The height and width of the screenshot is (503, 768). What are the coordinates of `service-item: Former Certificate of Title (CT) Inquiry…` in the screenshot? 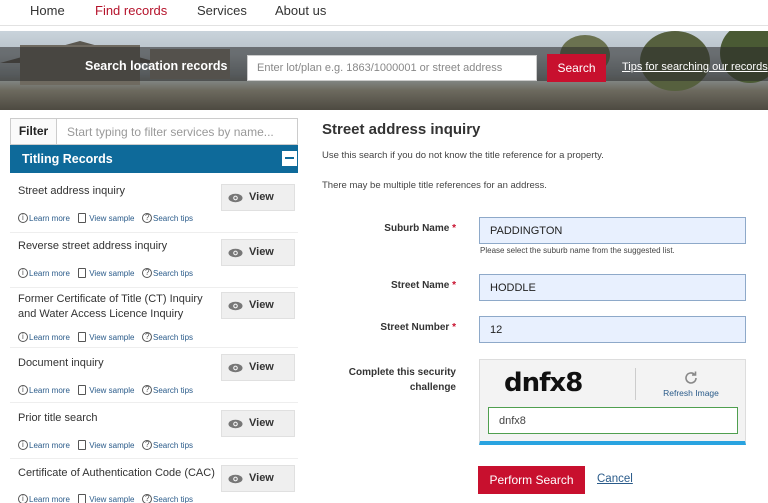 It's located at (154, 319).